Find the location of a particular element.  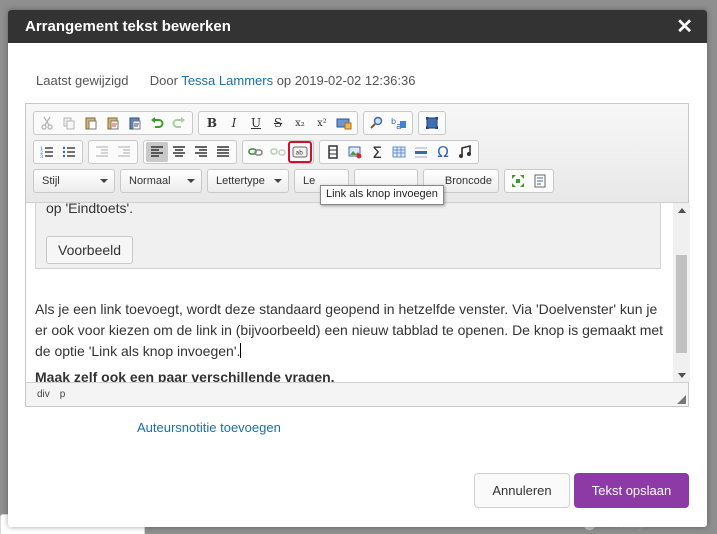

outdent-icon is located at coordinates (102, 152).